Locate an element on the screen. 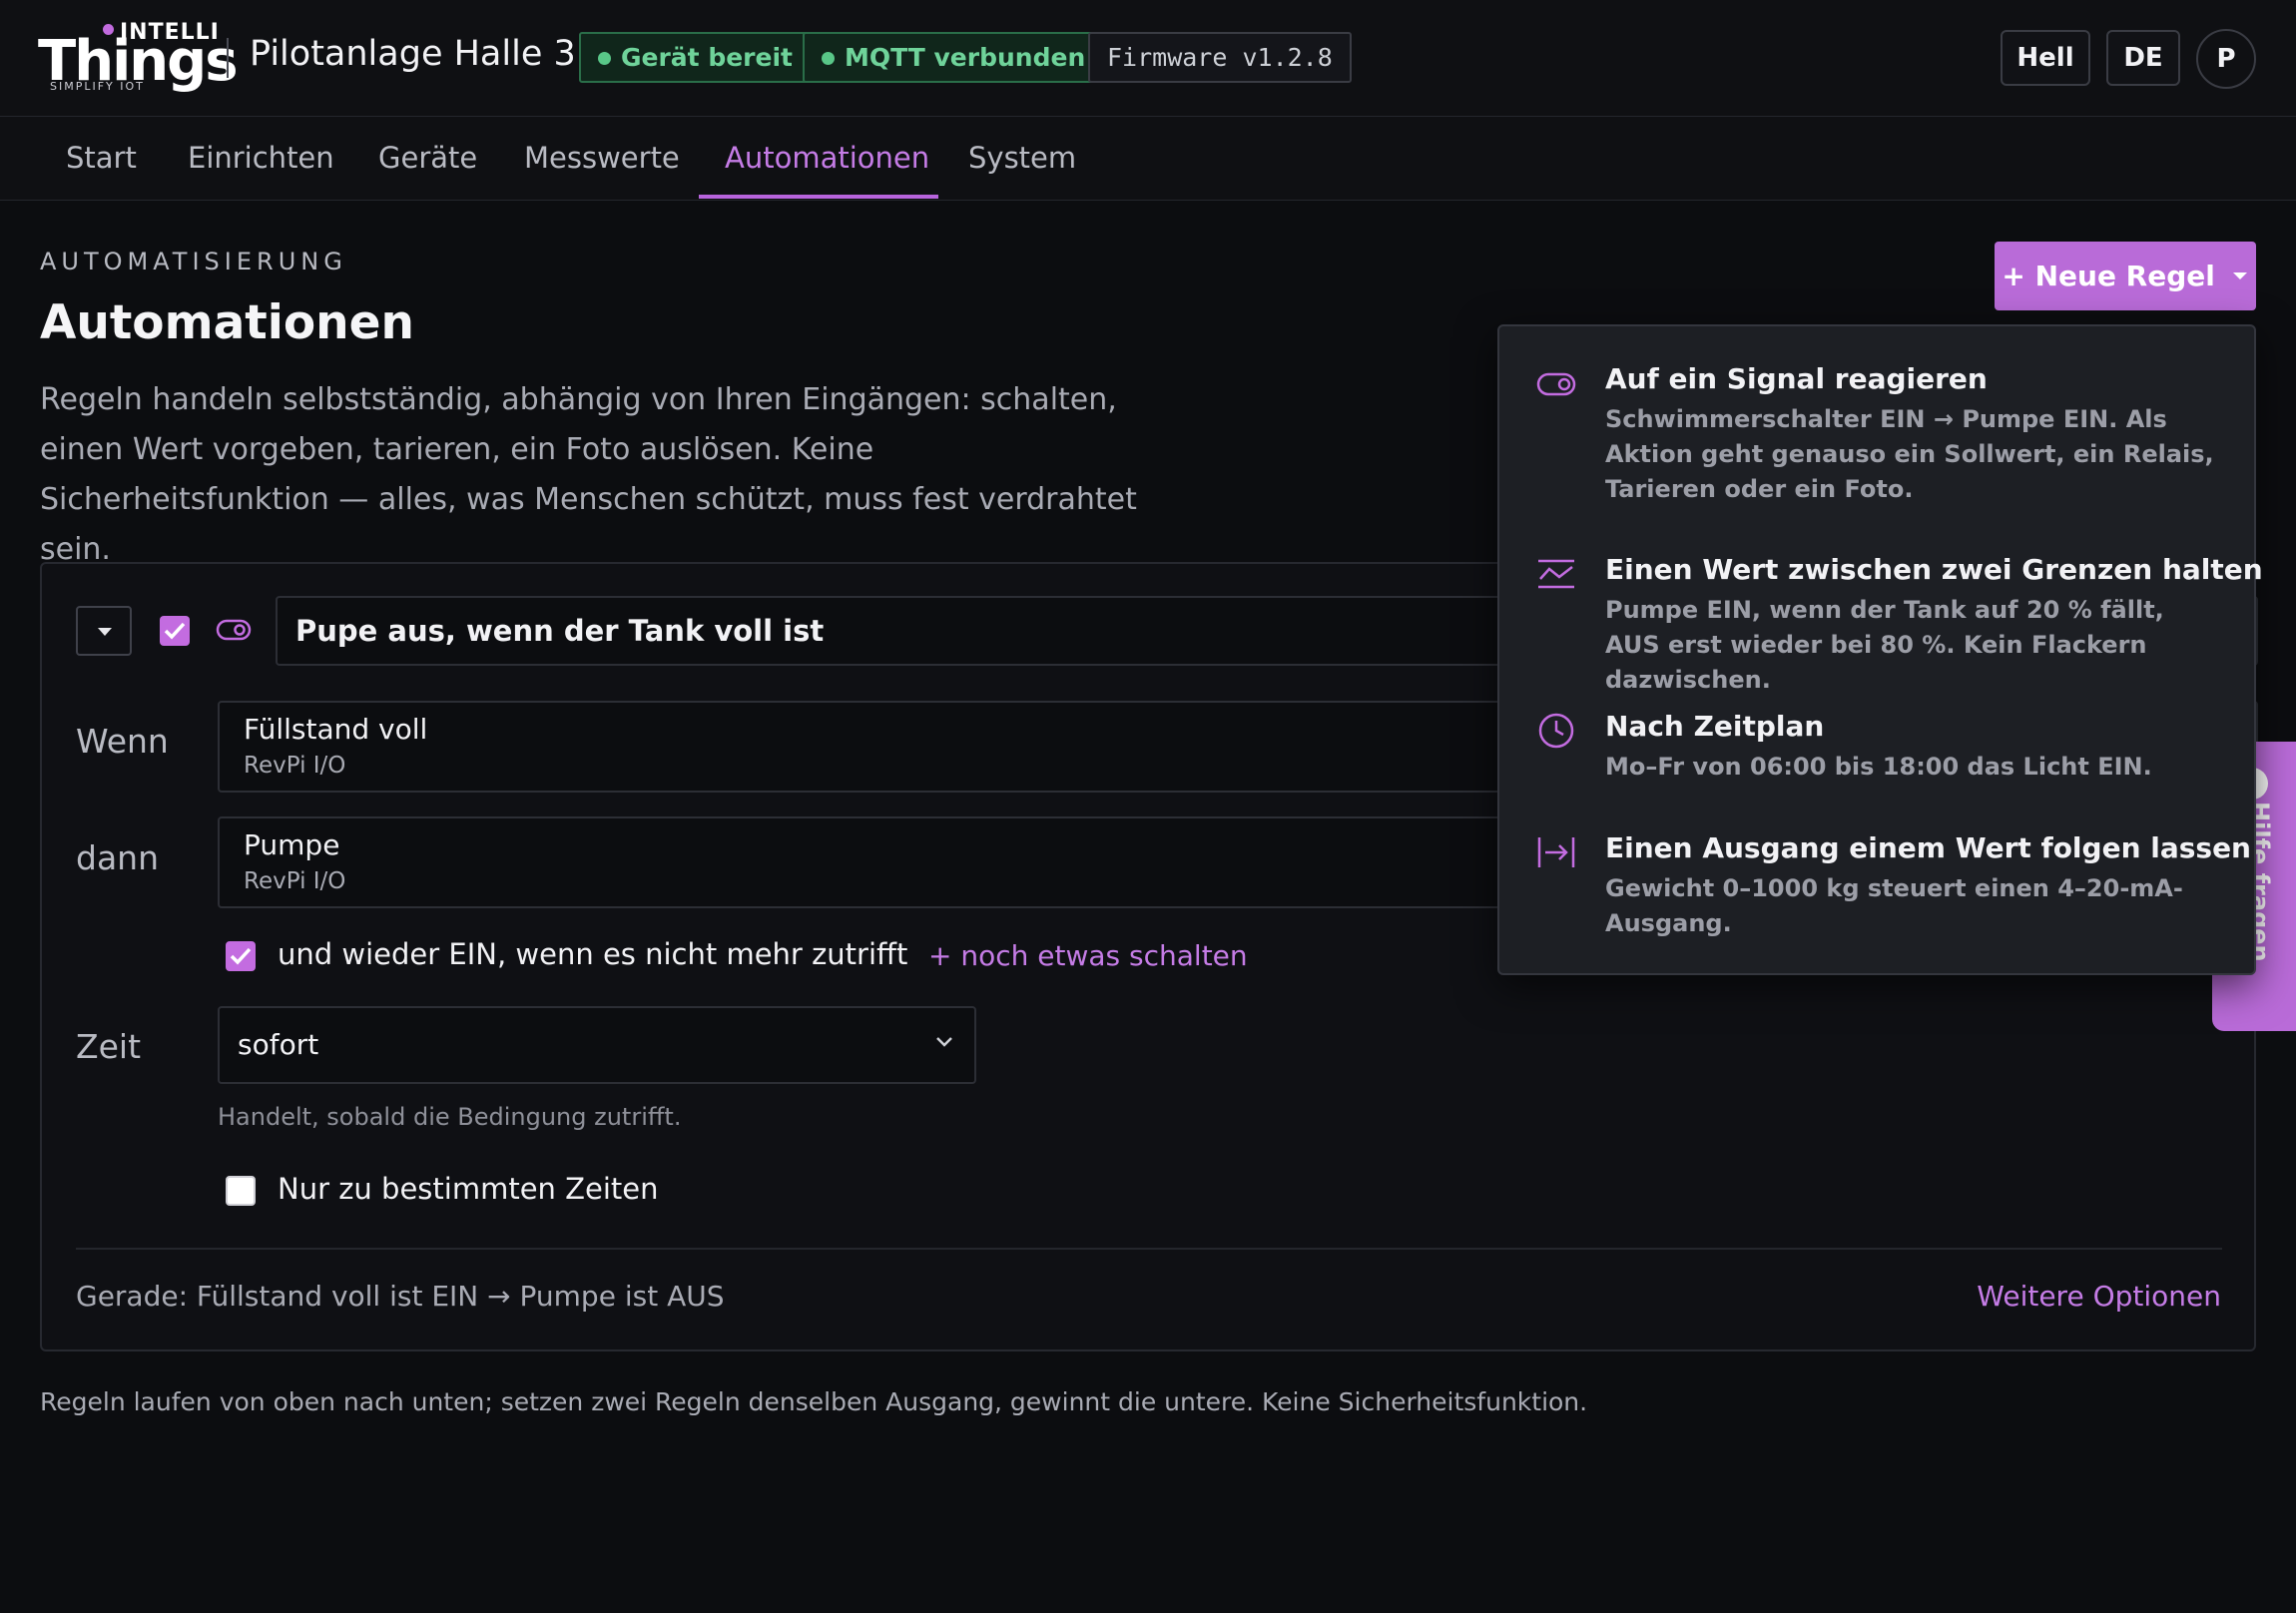 The width and height of the screenshot is (2296, 1613). device-status-dot-icon is located at coordinates (605, 59).